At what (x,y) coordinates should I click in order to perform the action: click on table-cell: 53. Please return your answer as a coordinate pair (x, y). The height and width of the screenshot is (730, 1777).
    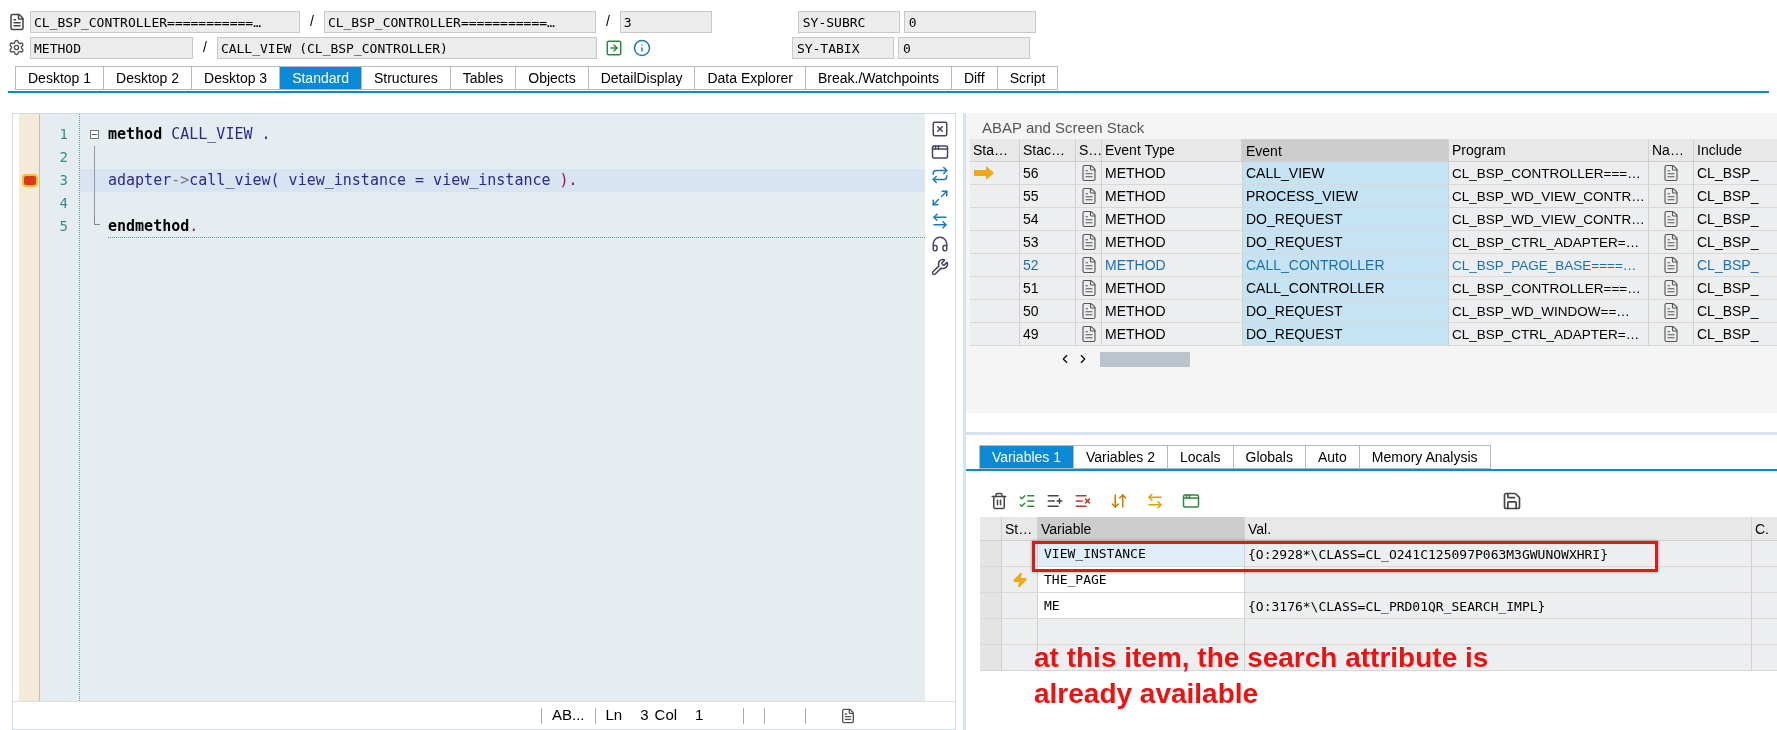
    Looking at the image, I should click on (1048, 242).